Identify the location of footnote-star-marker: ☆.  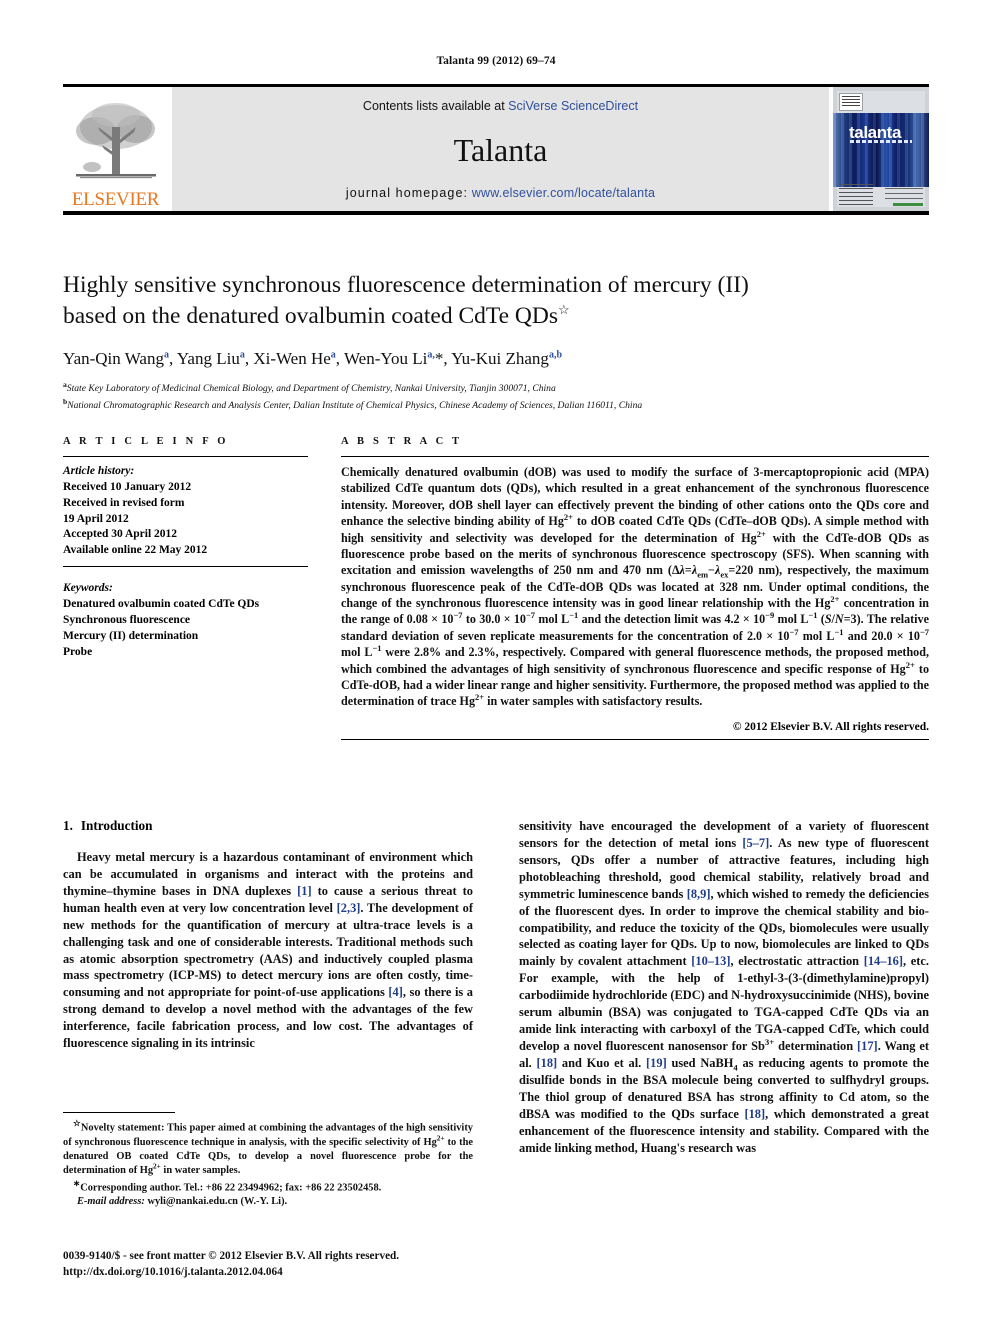
(77, 1123).